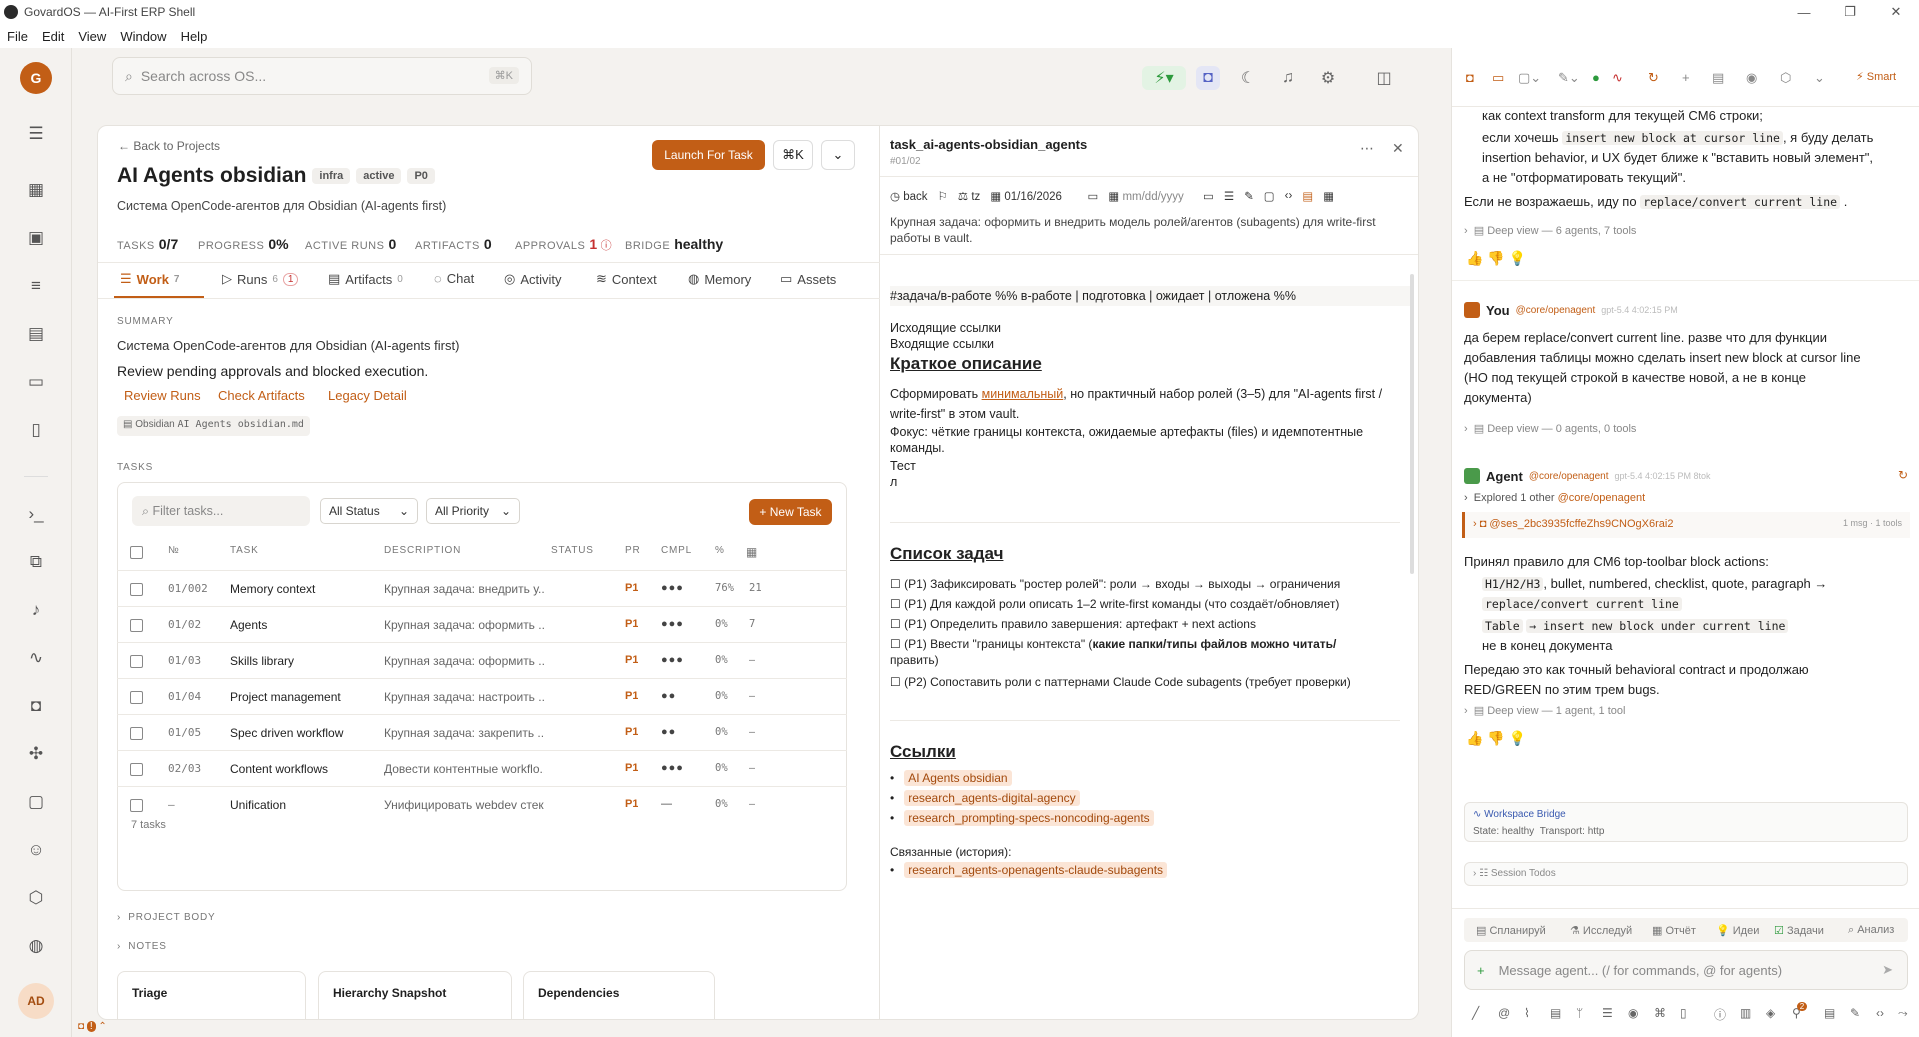 This screenshot has width=1919, height=1037. What do you see at coordinates (1720, 1014) in the screenshot?
I see `info-icon: ⓘ` at bounding box center [1720, 1014].